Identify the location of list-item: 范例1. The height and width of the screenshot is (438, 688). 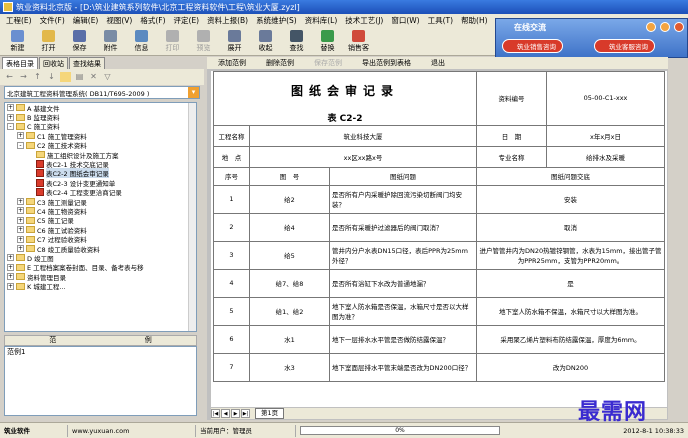
(101, 352).